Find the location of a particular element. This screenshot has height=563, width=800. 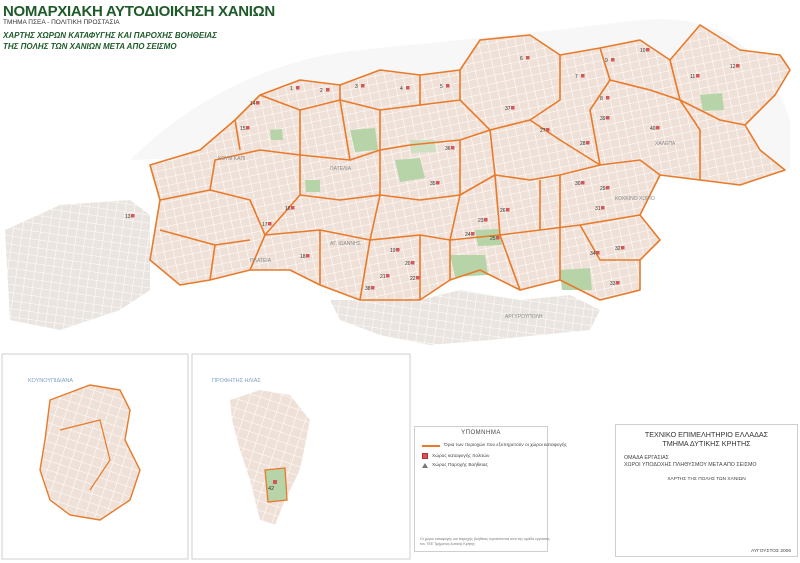

svg-text: ΧΑΛΕΠΑ is located at coordinates (665, 144).